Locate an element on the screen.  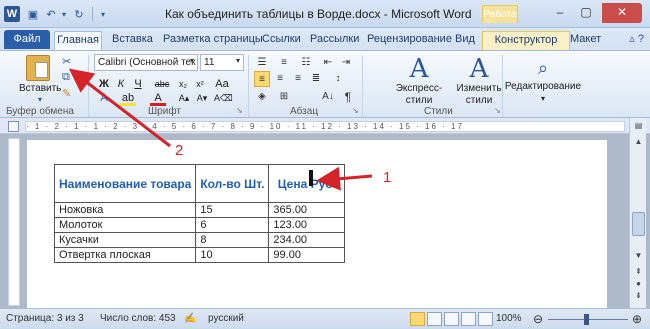
next-page-icon: ⇟ is located at coordinates (638, 296).